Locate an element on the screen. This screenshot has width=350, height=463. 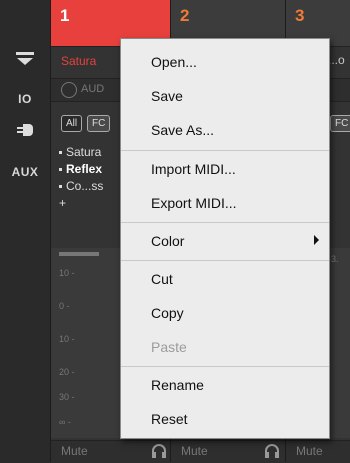
strip-bottom: Mute is located at coordinates (307, 451).